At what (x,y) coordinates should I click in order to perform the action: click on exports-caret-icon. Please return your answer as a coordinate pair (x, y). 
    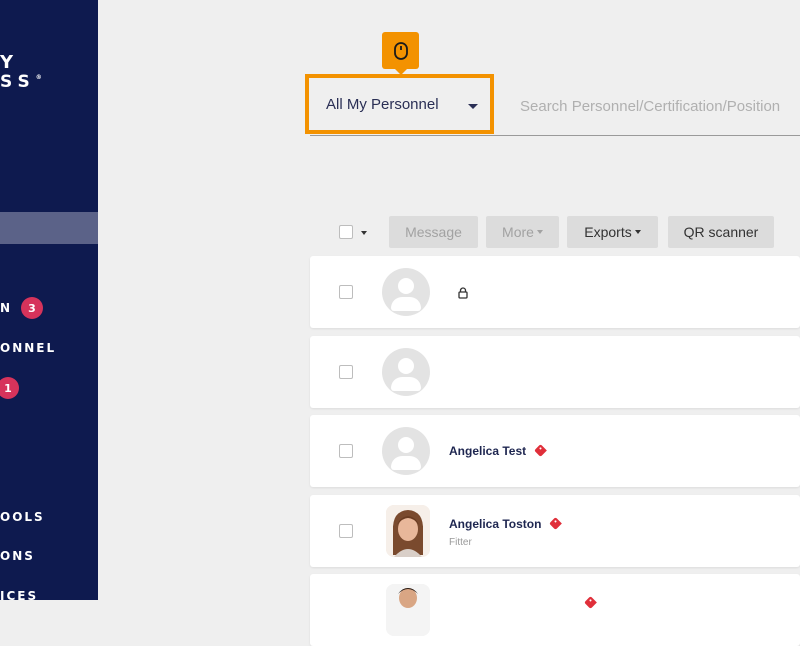
    Looking at the image, I should click on (637, 232).